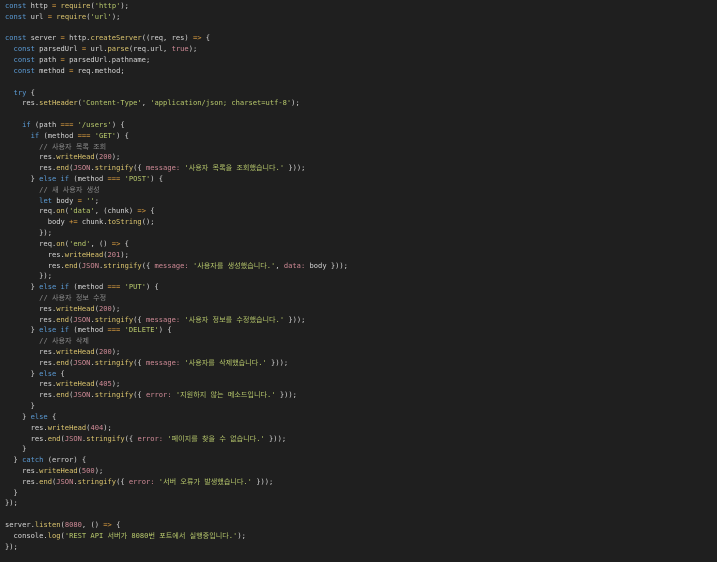 This screenshot has height=562, width=717. I want to click on code-token: '', so click(90, 200).